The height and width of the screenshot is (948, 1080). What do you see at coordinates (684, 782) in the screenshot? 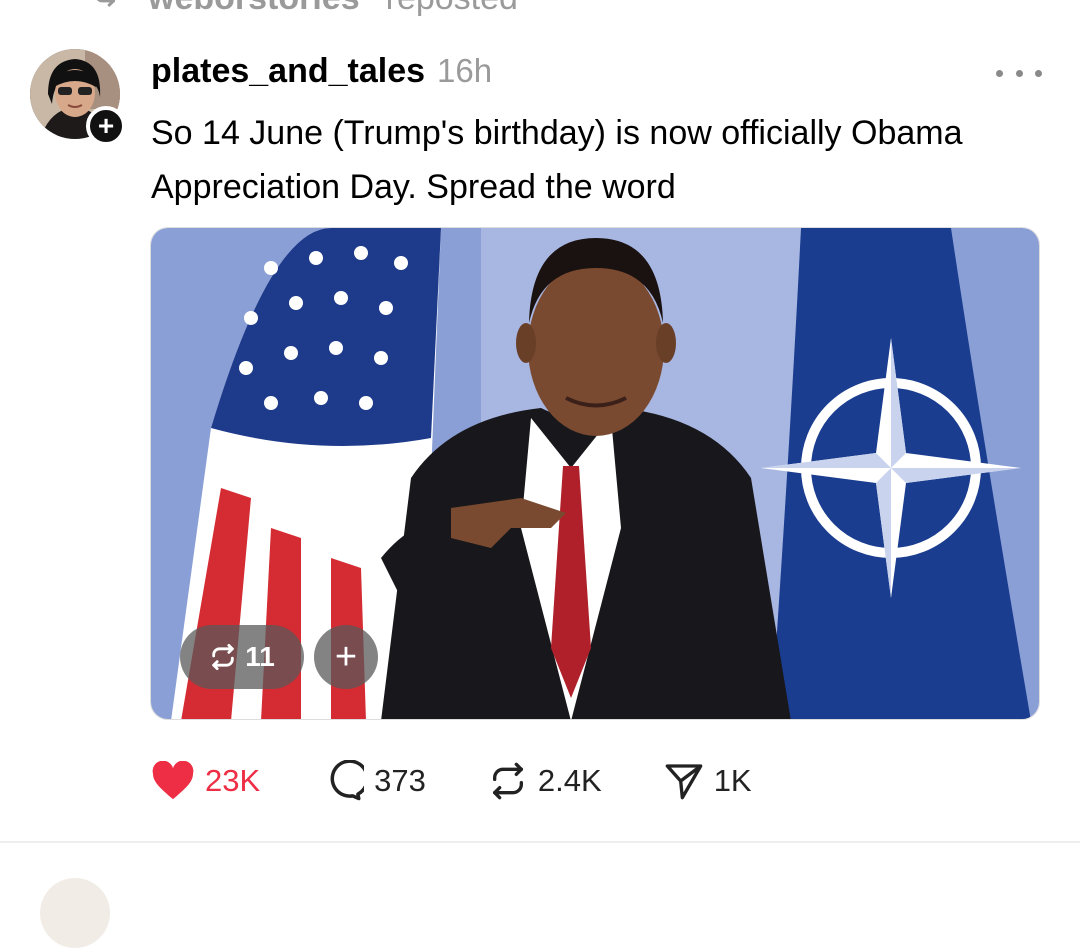
I see `share-icon` at bounding box center [684, 782].